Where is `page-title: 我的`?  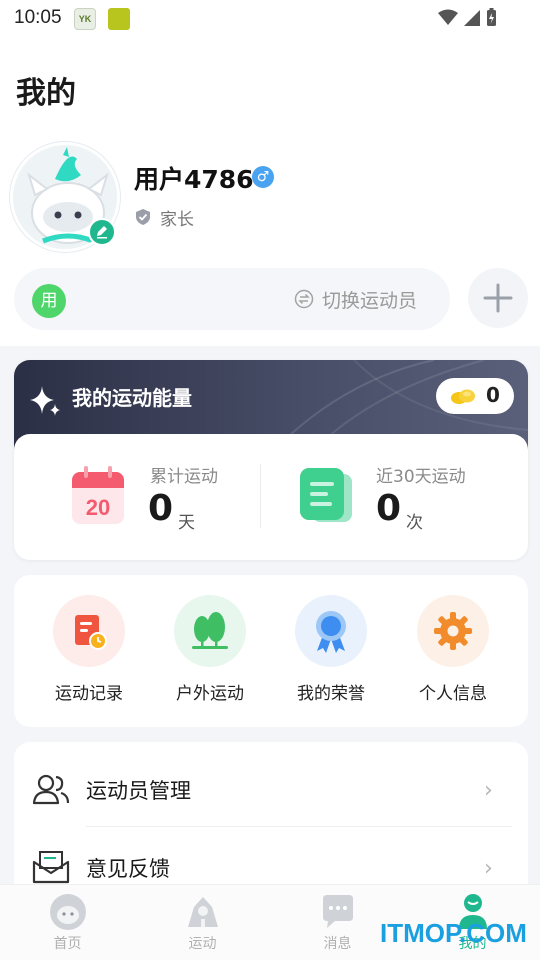 page-title: 我的 is located at coordinates (46, 93).